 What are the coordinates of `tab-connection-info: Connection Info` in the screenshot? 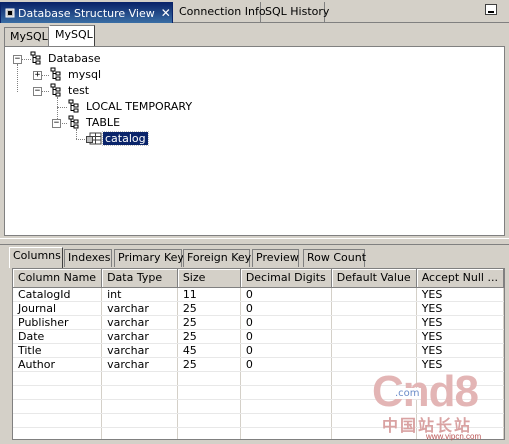 It's located at (220, 12).